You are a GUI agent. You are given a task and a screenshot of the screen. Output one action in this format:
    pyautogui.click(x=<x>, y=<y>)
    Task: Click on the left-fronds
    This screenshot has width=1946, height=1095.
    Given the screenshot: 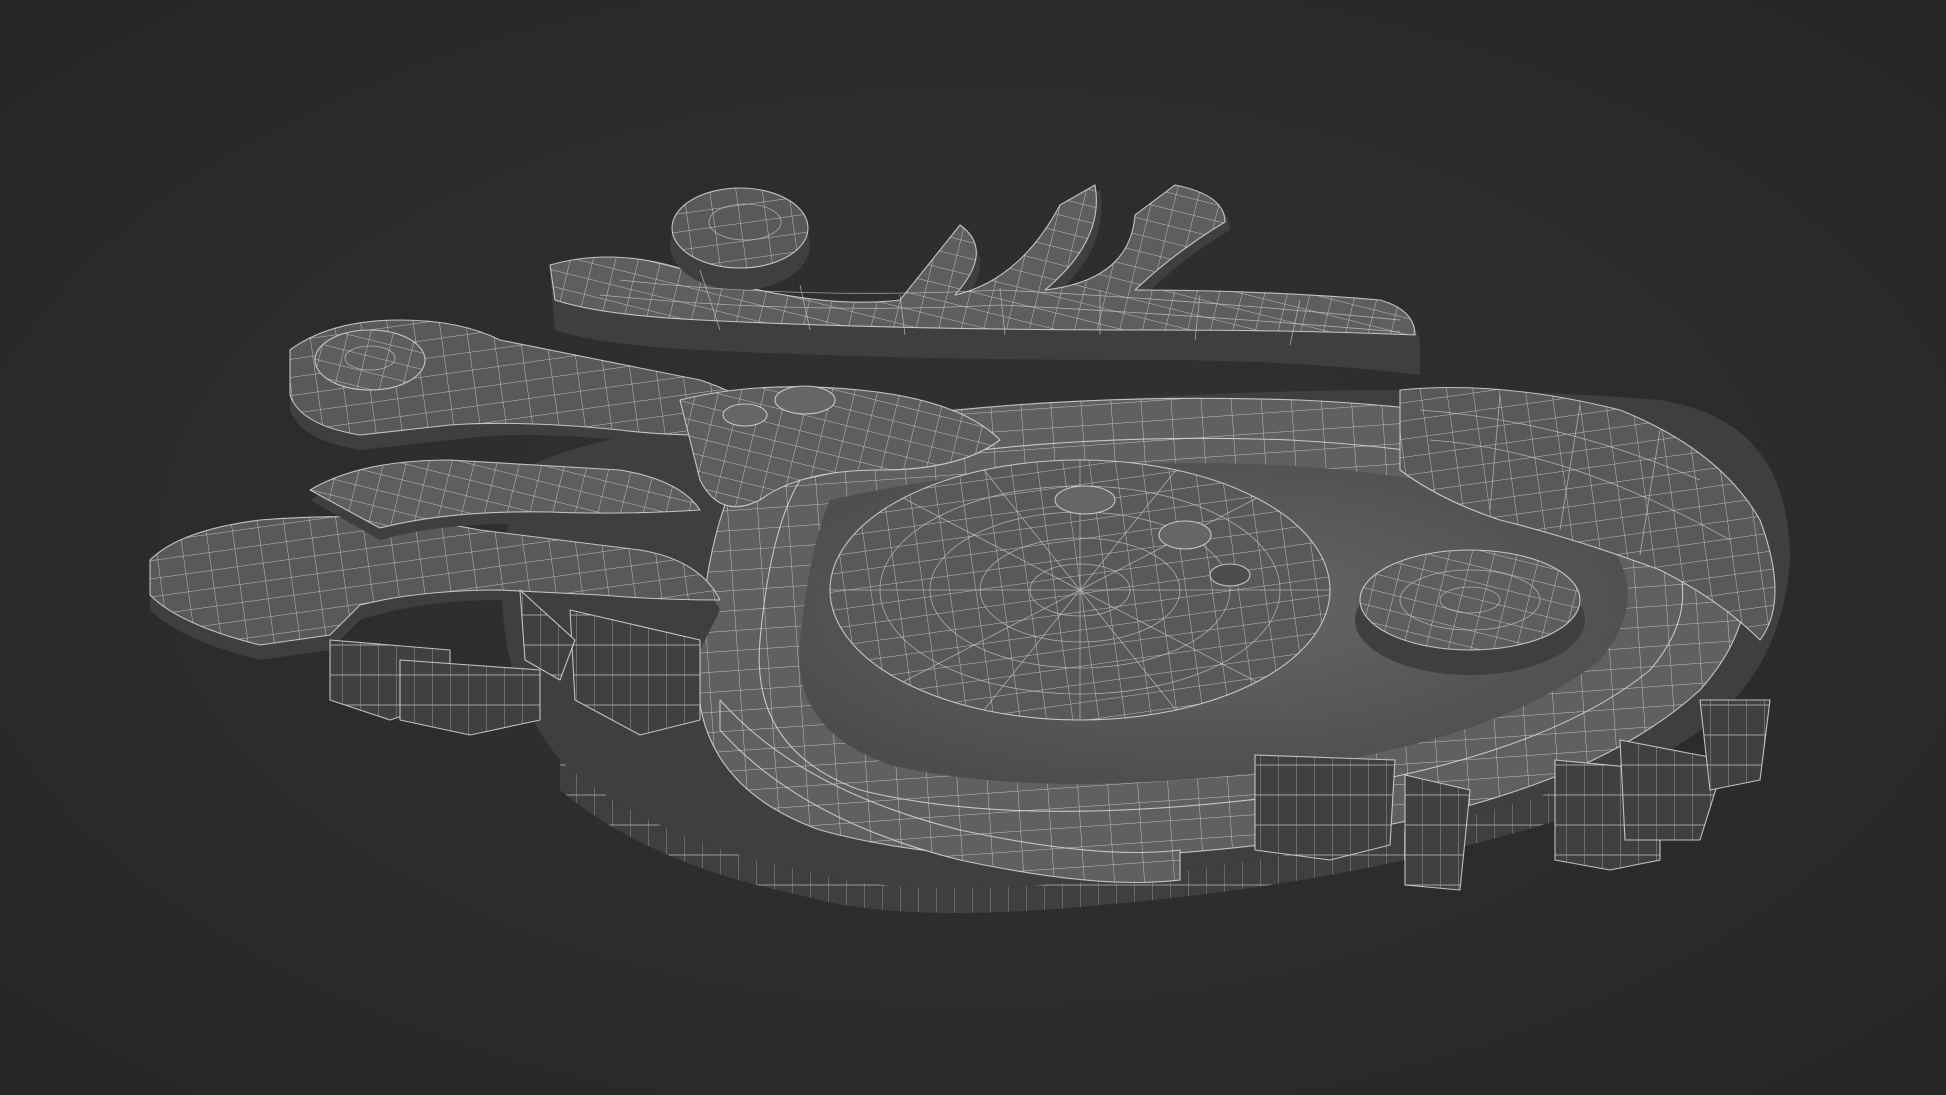 What is the action you would take?
    pyautogui.click(x=435, y=597)
    